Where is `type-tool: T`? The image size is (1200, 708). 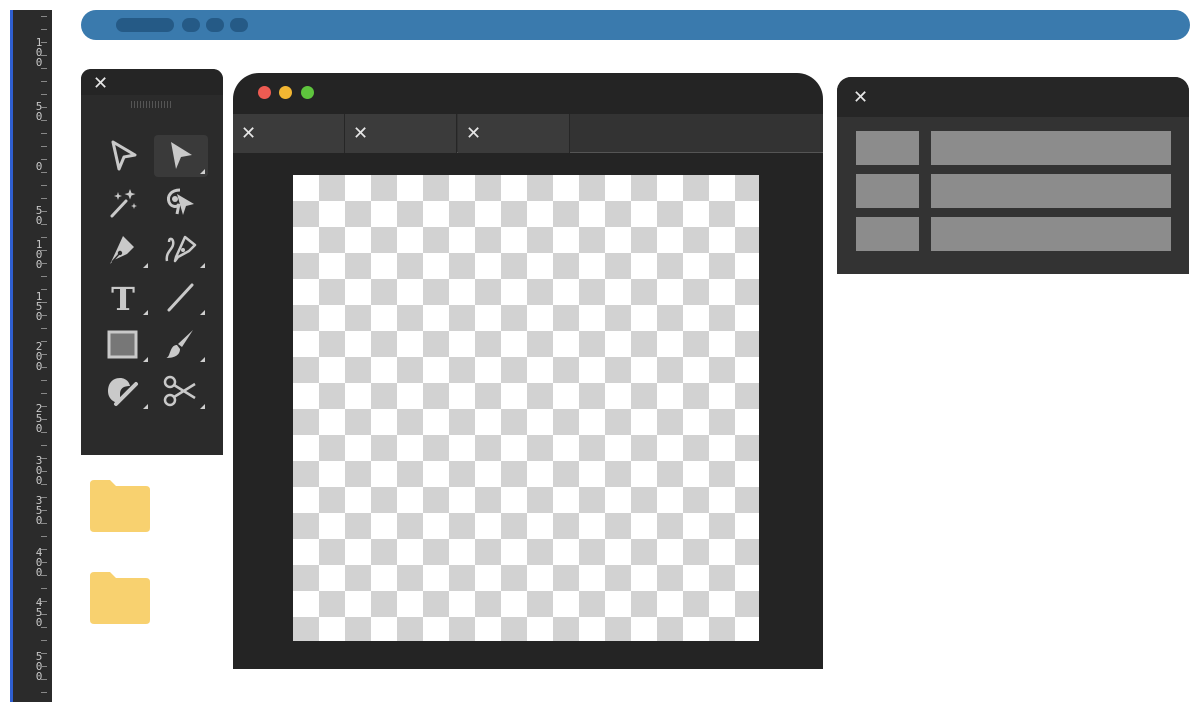 type-tool: T is located at coordinates (124, 297).